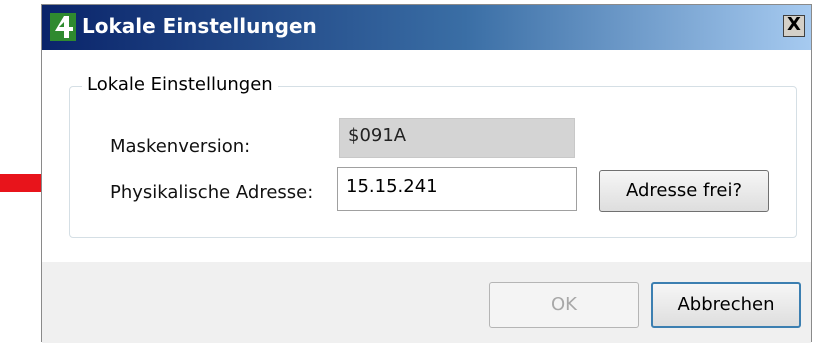 The image size is (813, 345). What do you see at coordinates (199, 26) in the screenshot?
I see `window-title: Lokale Einstellungen` at bounding box center [199, 26].